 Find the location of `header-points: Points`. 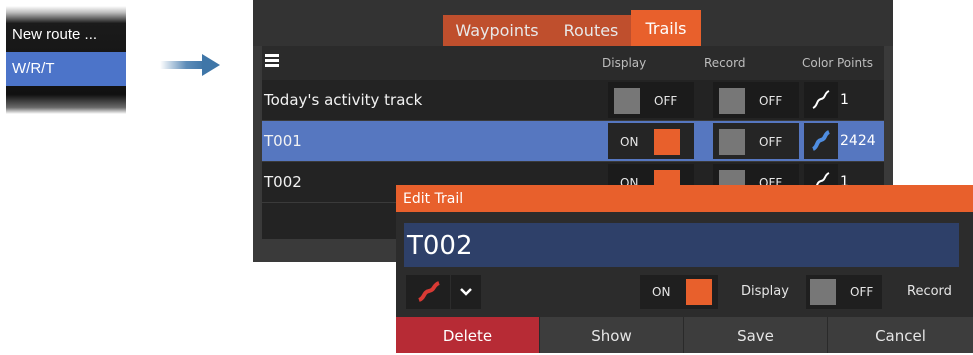

header-points: Points is located at coordinates (855, 63).